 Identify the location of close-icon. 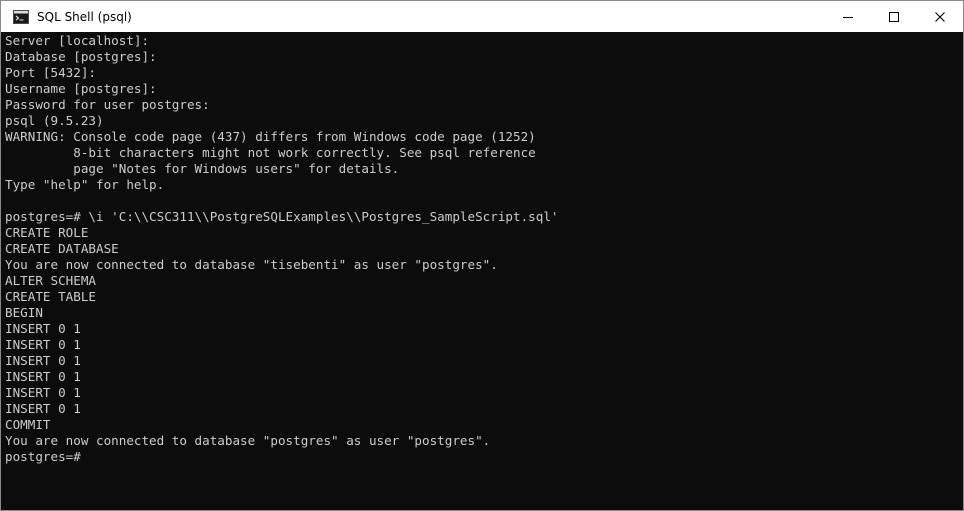
(940, 16).